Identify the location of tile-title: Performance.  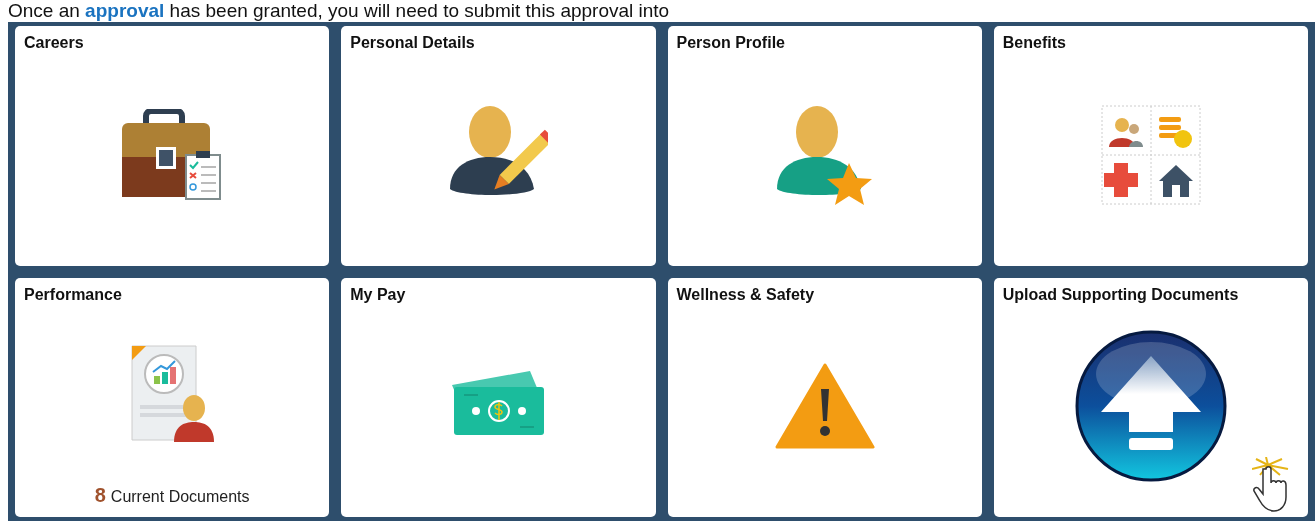
(73, 294).